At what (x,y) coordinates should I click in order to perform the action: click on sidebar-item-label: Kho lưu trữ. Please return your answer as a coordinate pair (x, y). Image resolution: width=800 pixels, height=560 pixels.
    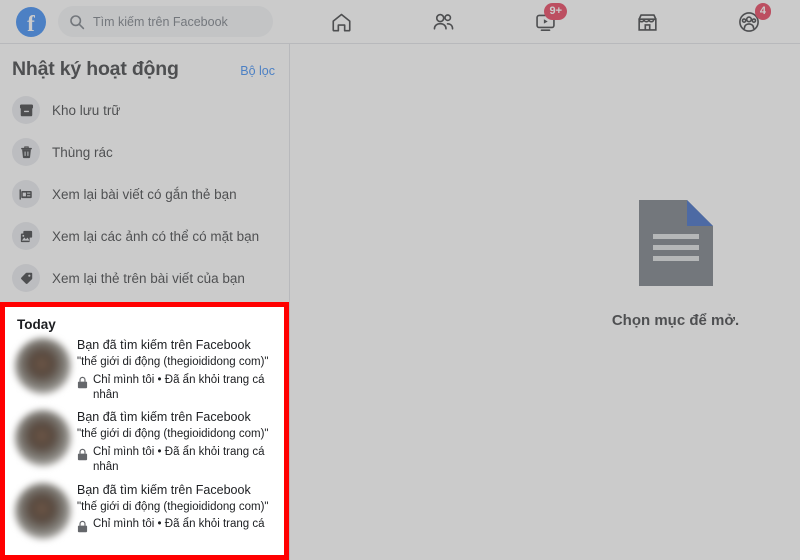
    Looking at the image, I should click on (86, 110).